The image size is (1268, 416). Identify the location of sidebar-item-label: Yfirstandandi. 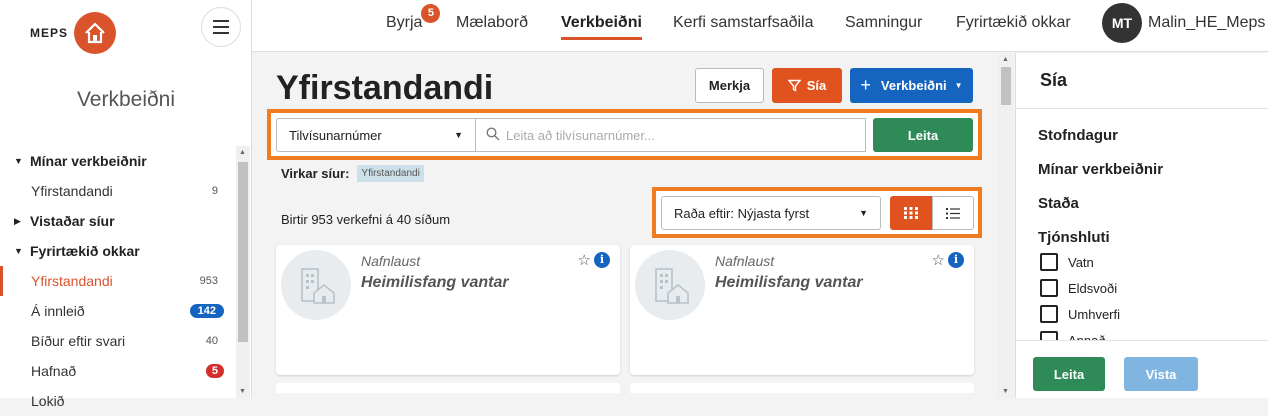
(72, 191).